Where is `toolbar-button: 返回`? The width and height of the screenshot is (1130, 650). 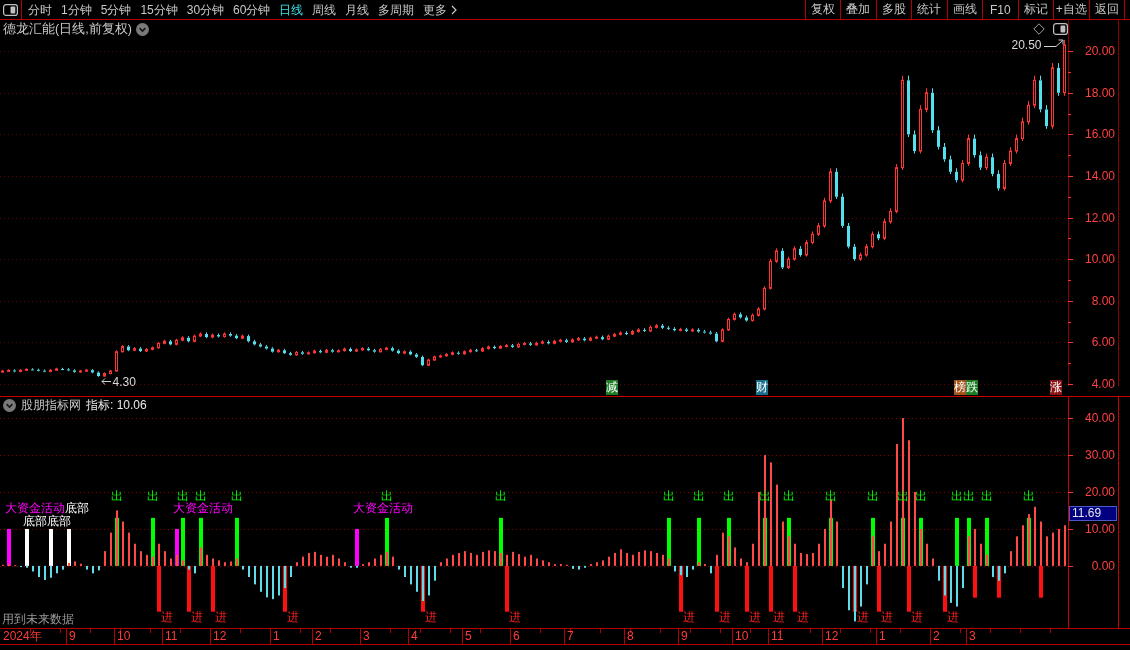 toolbar-button: 返回 is located at coordinates (1106, 9).